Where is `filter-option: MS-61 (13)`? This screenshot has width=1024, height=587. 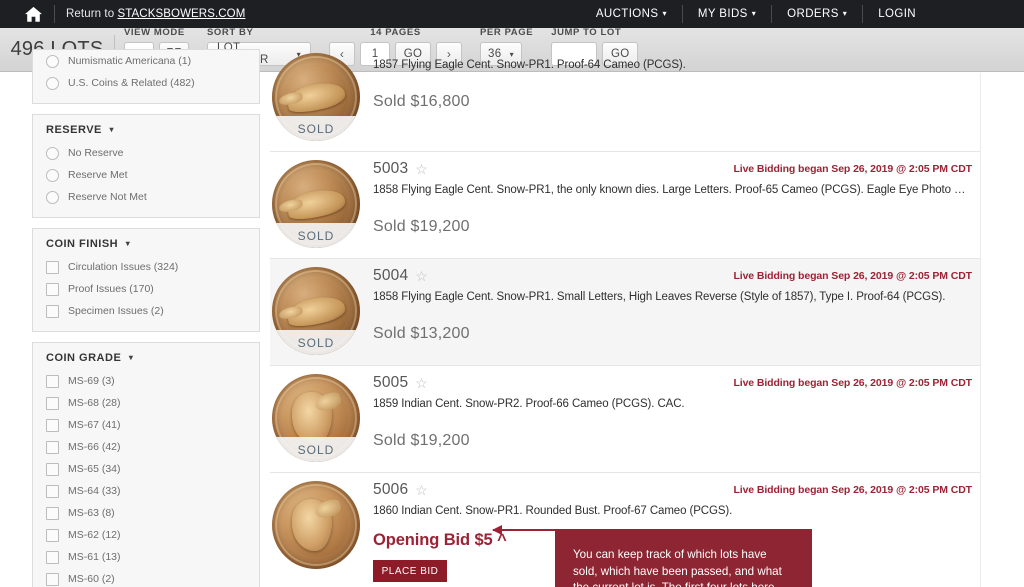
filter-option: MS-61 (13) is located at coordinates (146, 557).